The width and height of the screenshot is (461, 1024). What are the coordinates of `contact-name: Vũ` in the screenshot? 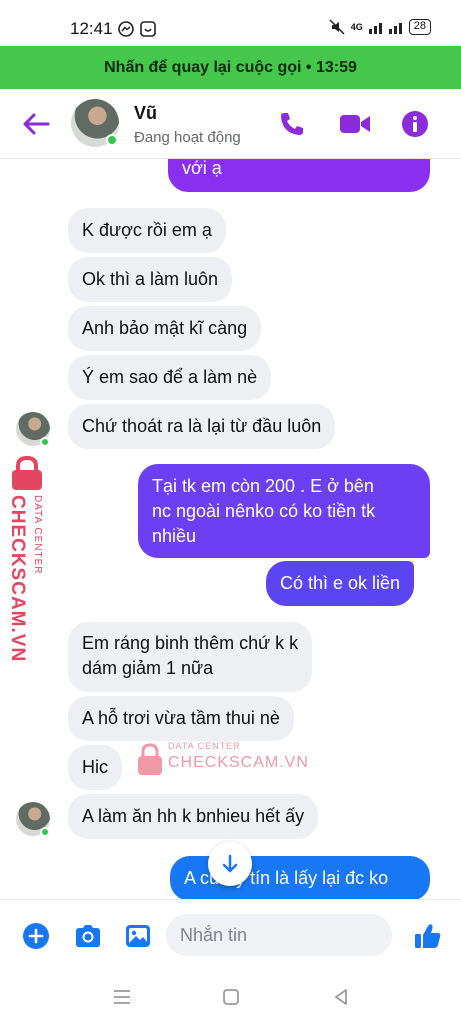 It's located at (145, 113).